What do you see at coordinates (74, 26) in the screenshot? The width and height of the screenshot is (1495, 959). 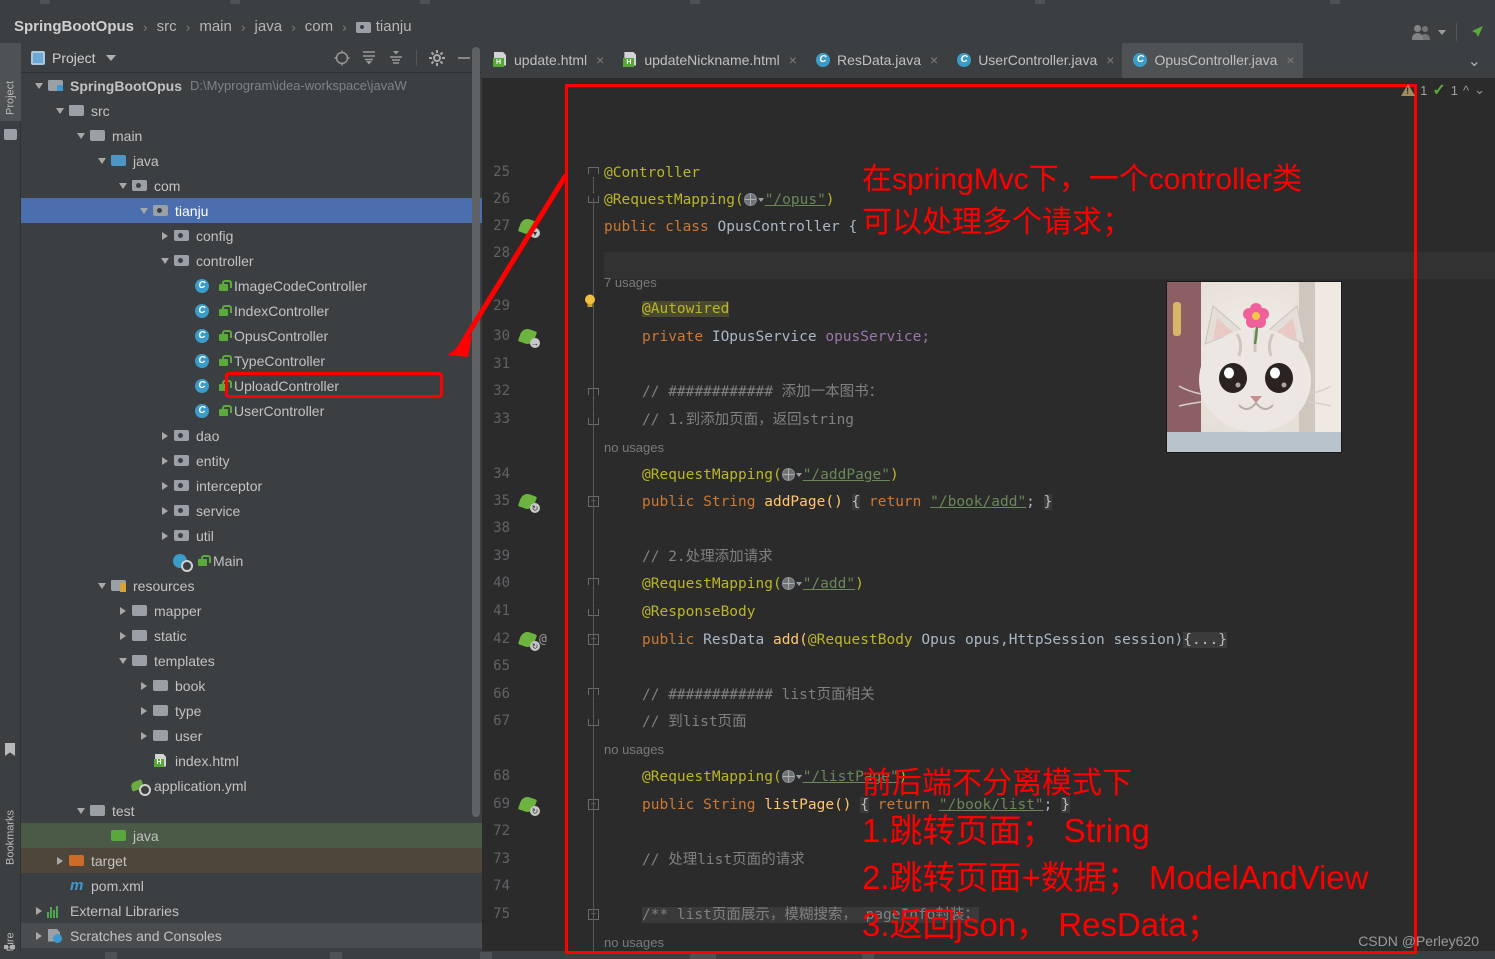 I see `breadcrumb-item-0: SpringBootOpus` at bounding box center [74, 26].